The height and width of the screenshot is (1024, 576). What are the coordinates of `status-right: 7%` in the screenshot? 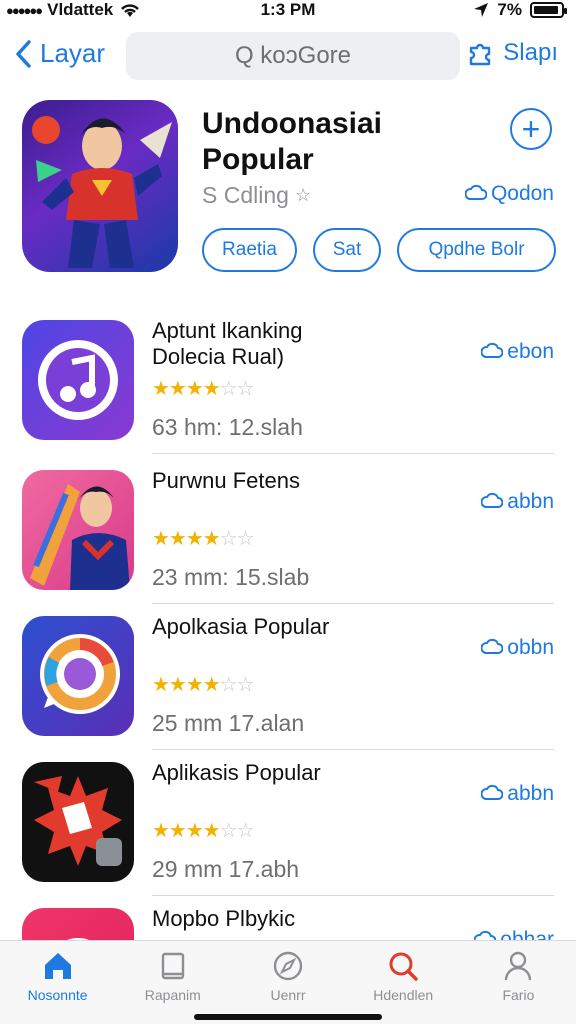 It's located at (520, 10).